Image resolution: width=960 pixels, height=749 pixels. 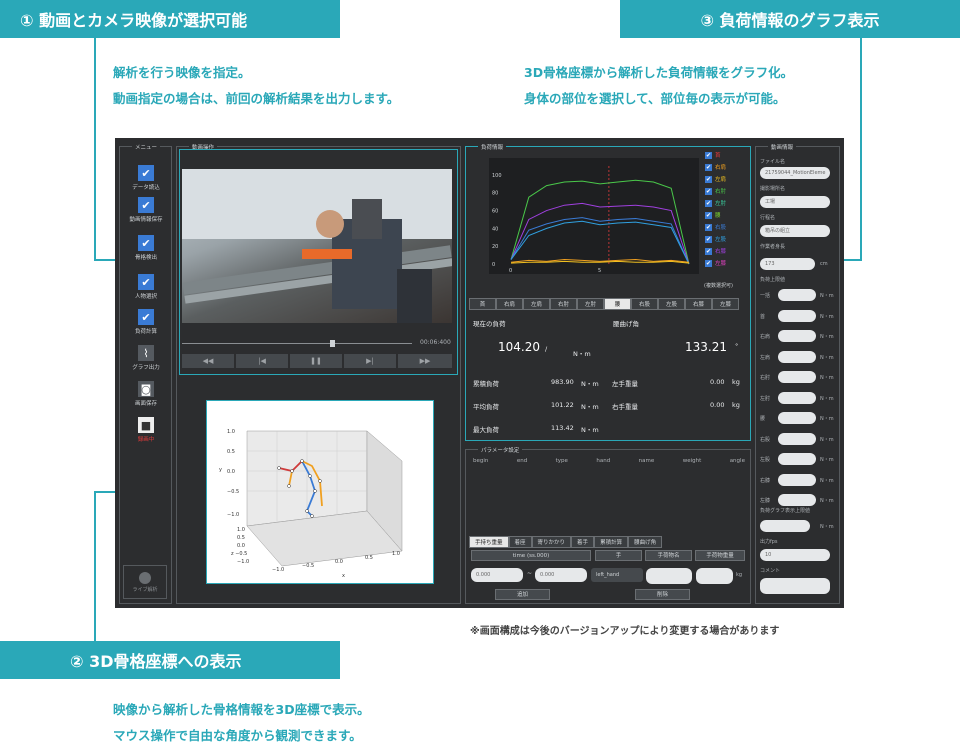 What do you see at coordinates (671, 304) in the screenshot?
I see `body-tab: 左股` at bounding box center [671, 304].